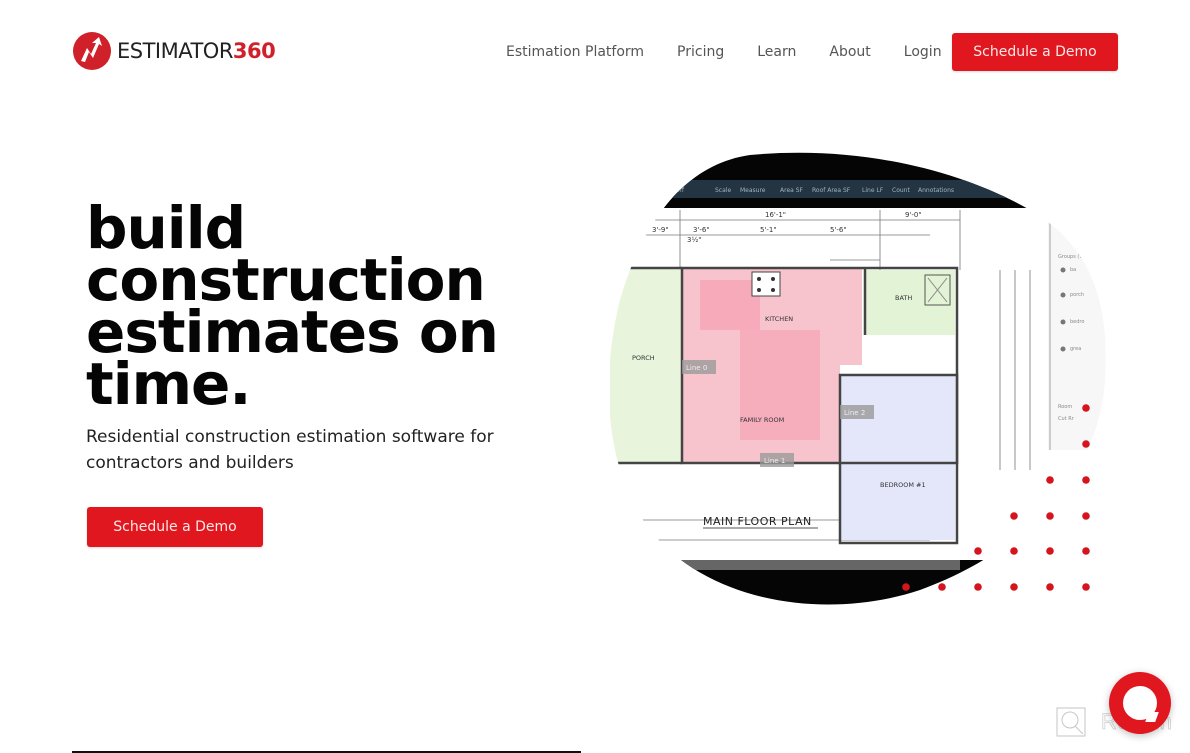 The image size is (1190, 753). I want to click on logo-text: ESTIMATOR360, so click(196, 51).